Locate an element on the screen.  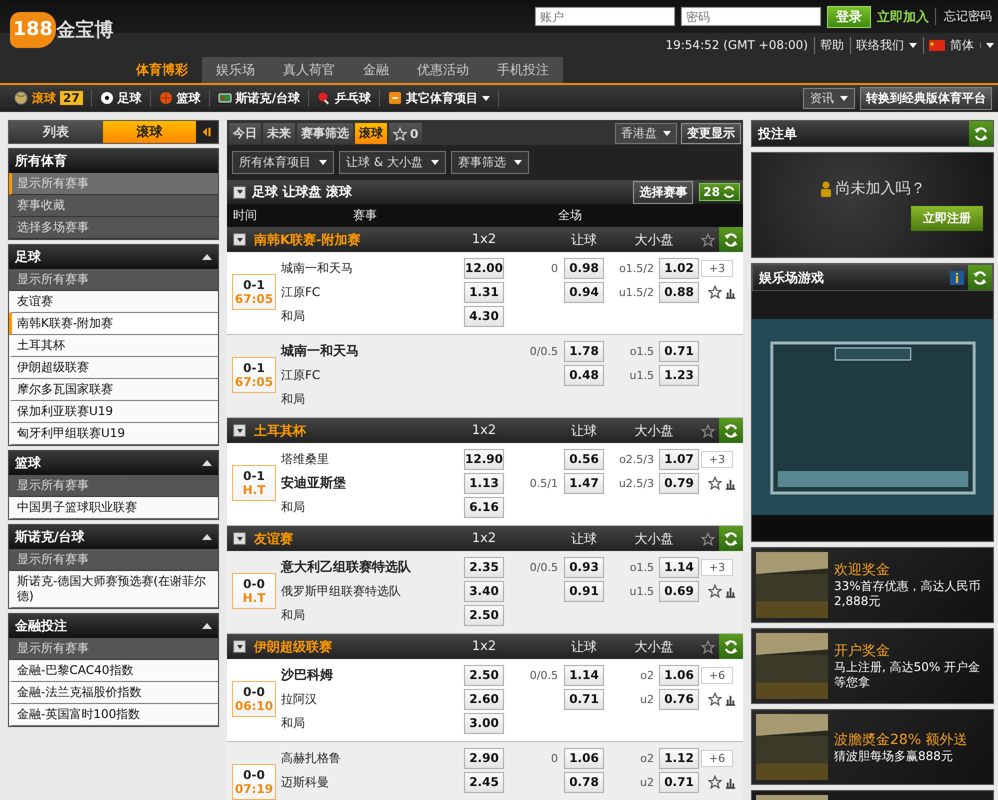
promo-banner: 欢迎奖金 33%首存优惠，高达人民币 2,888元 is located at coordinates (872, 585).